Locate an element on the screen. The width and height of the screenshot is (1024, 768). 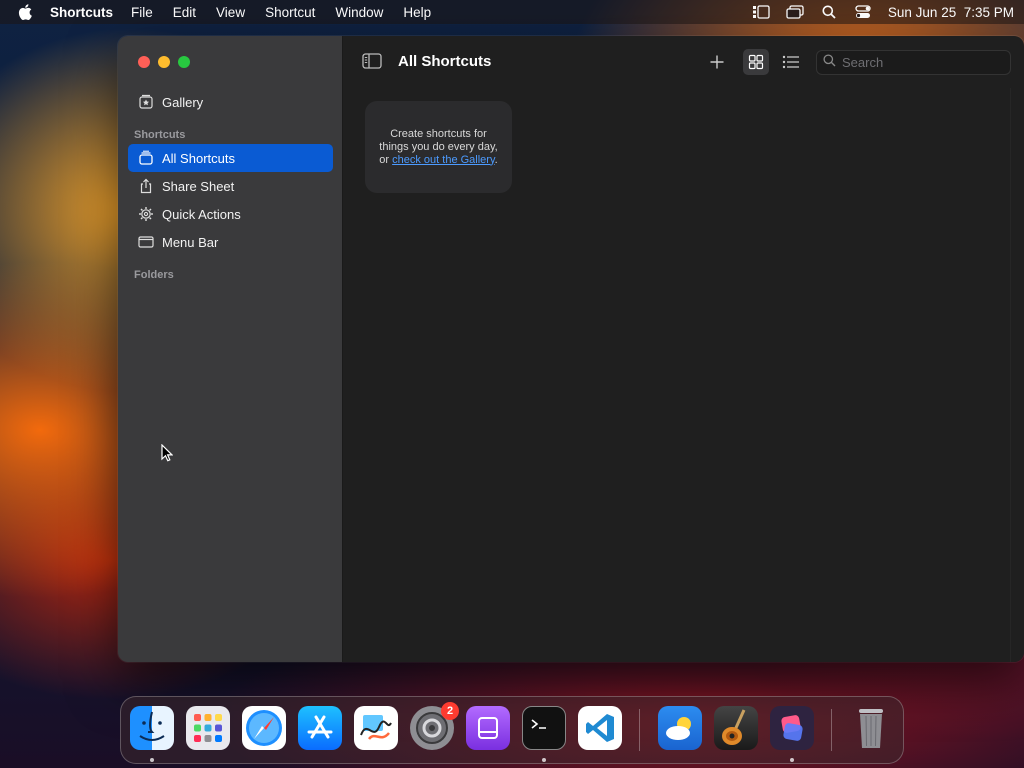
finder-icon is located at coordinates (152, 728).